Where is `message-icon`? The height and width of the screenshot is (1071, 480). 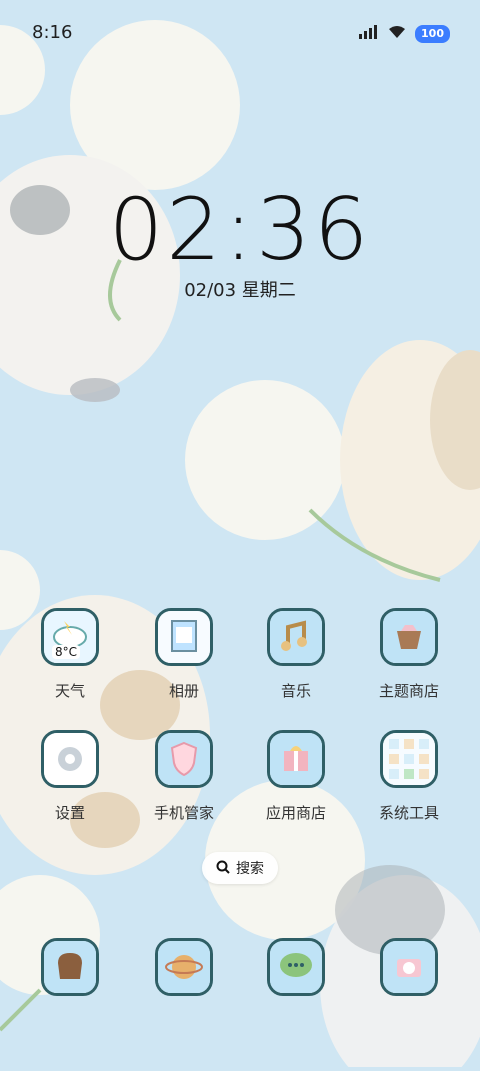
message-icon is located at coordinates (296, 967).